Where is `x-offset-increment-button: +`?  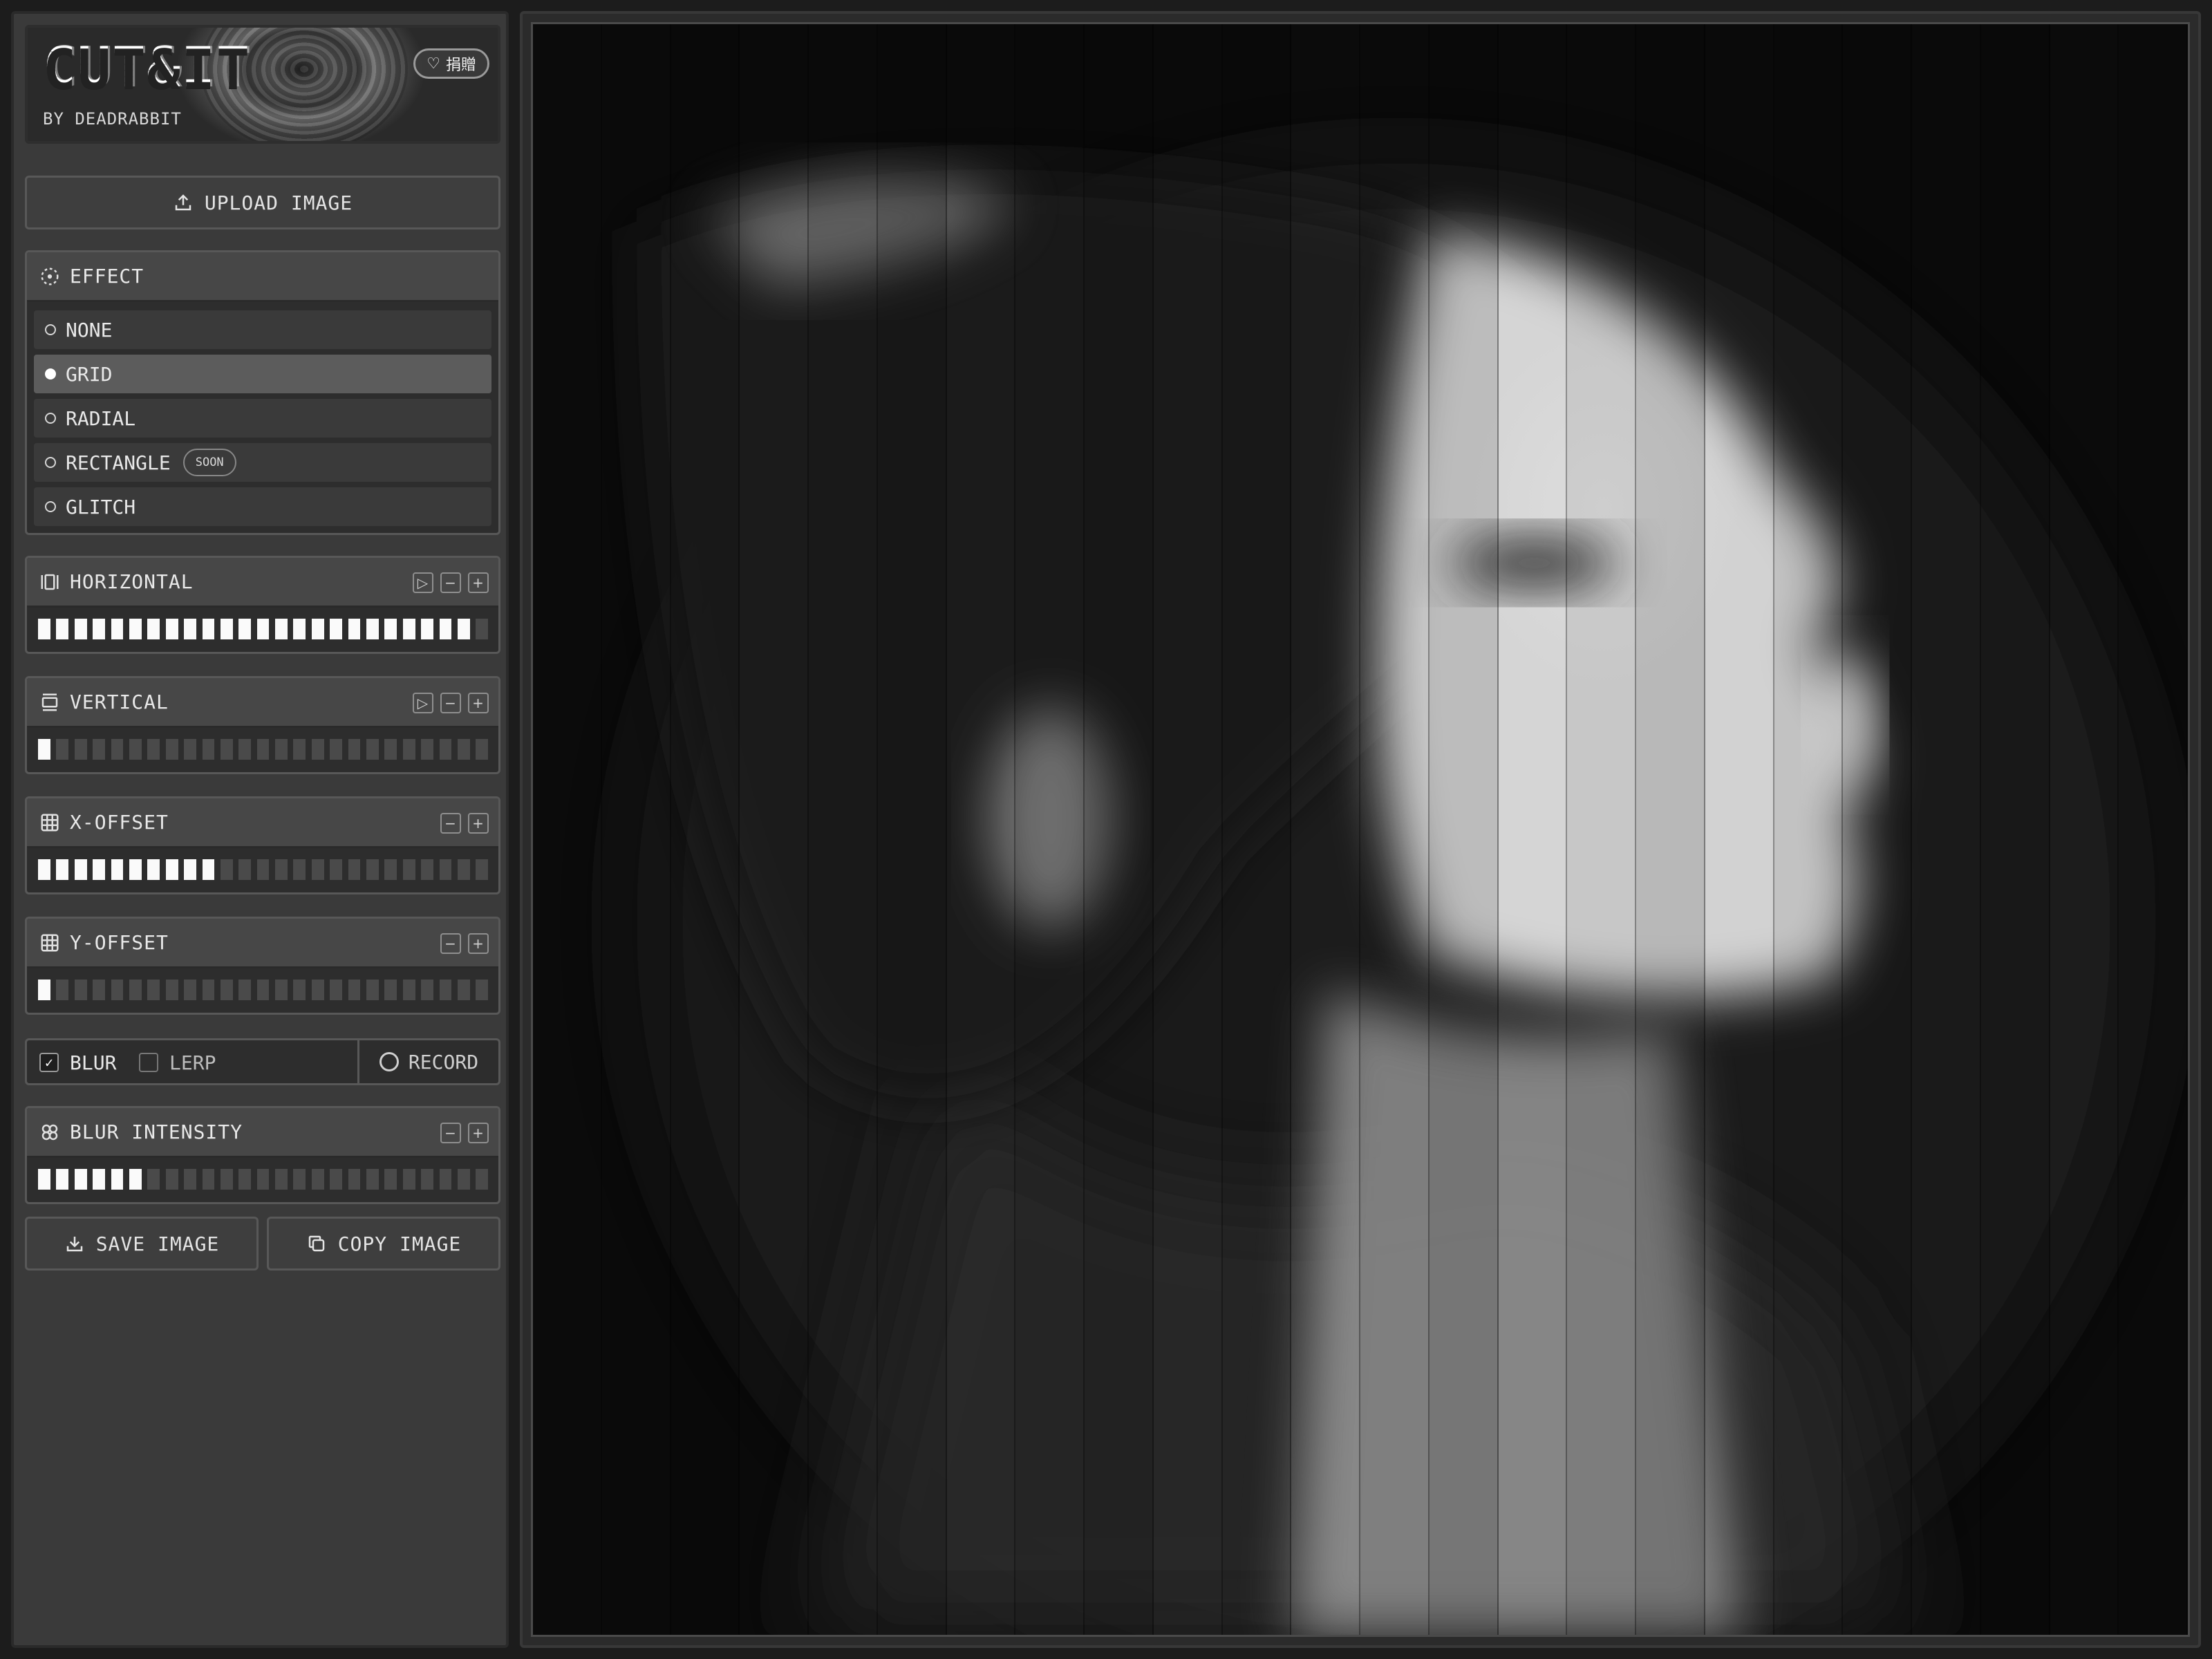 x-offset-increment-button: + is located at coordinates (479, 824).